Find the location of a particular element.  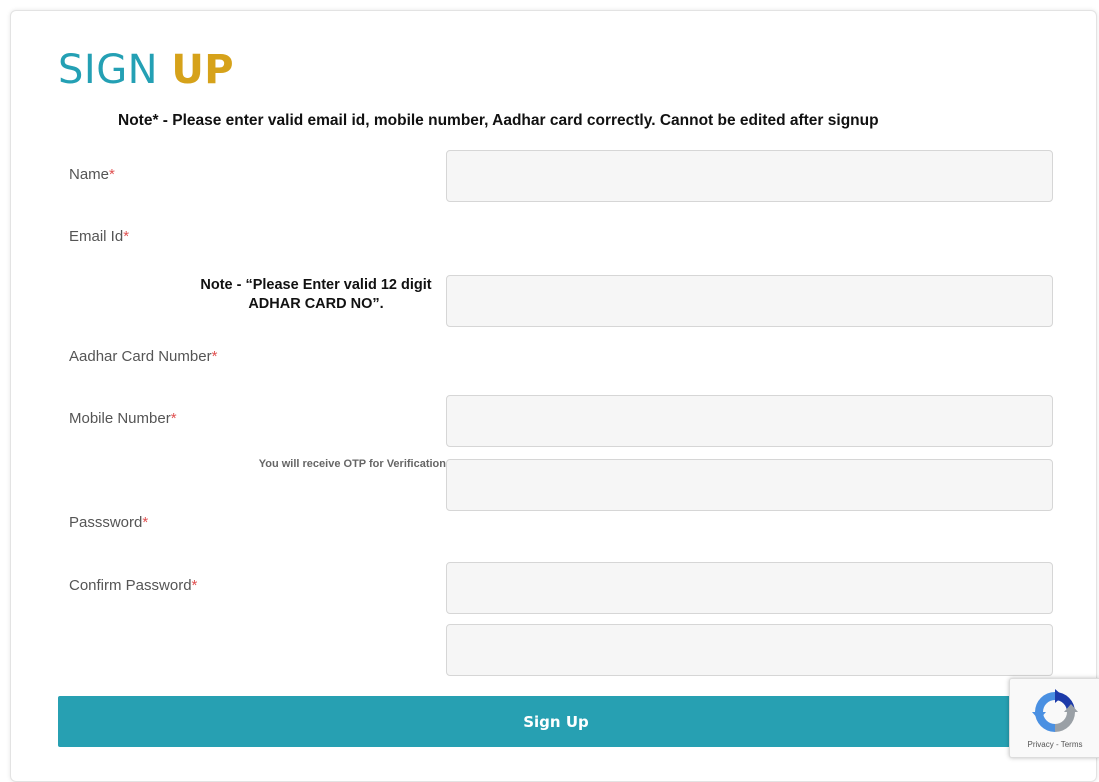

mobile-label: Mobile Number* is located at coordinates (123, 418).